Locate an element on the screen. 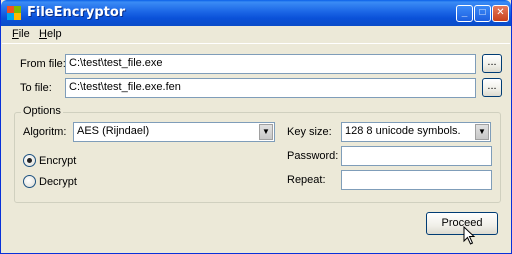 This screenshot has height=254, width=512. from-file-label: From file: is located at coordinates (43, 64).